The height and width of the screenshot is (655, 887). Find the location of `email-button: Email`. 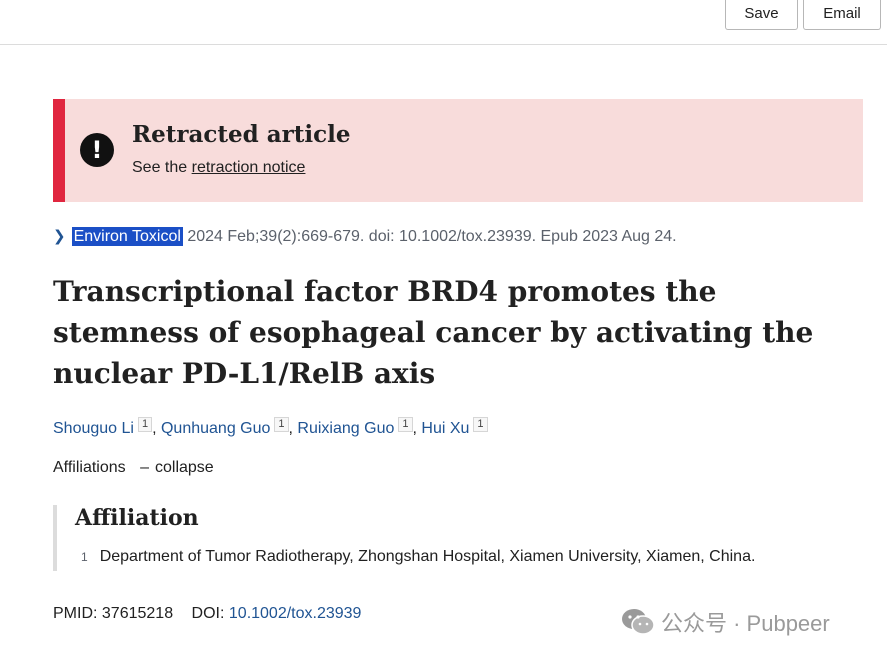

email-button: Email is located at coordinates (842, 15).